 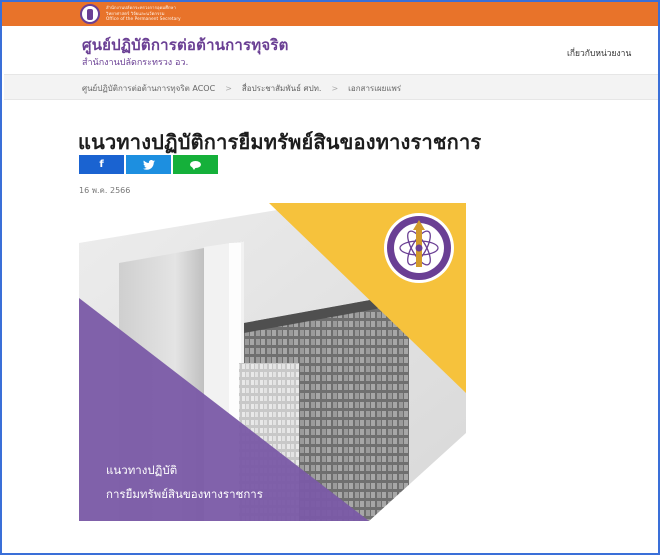 I want to click on facebook-share-button: f, so click(x=101, y=164).